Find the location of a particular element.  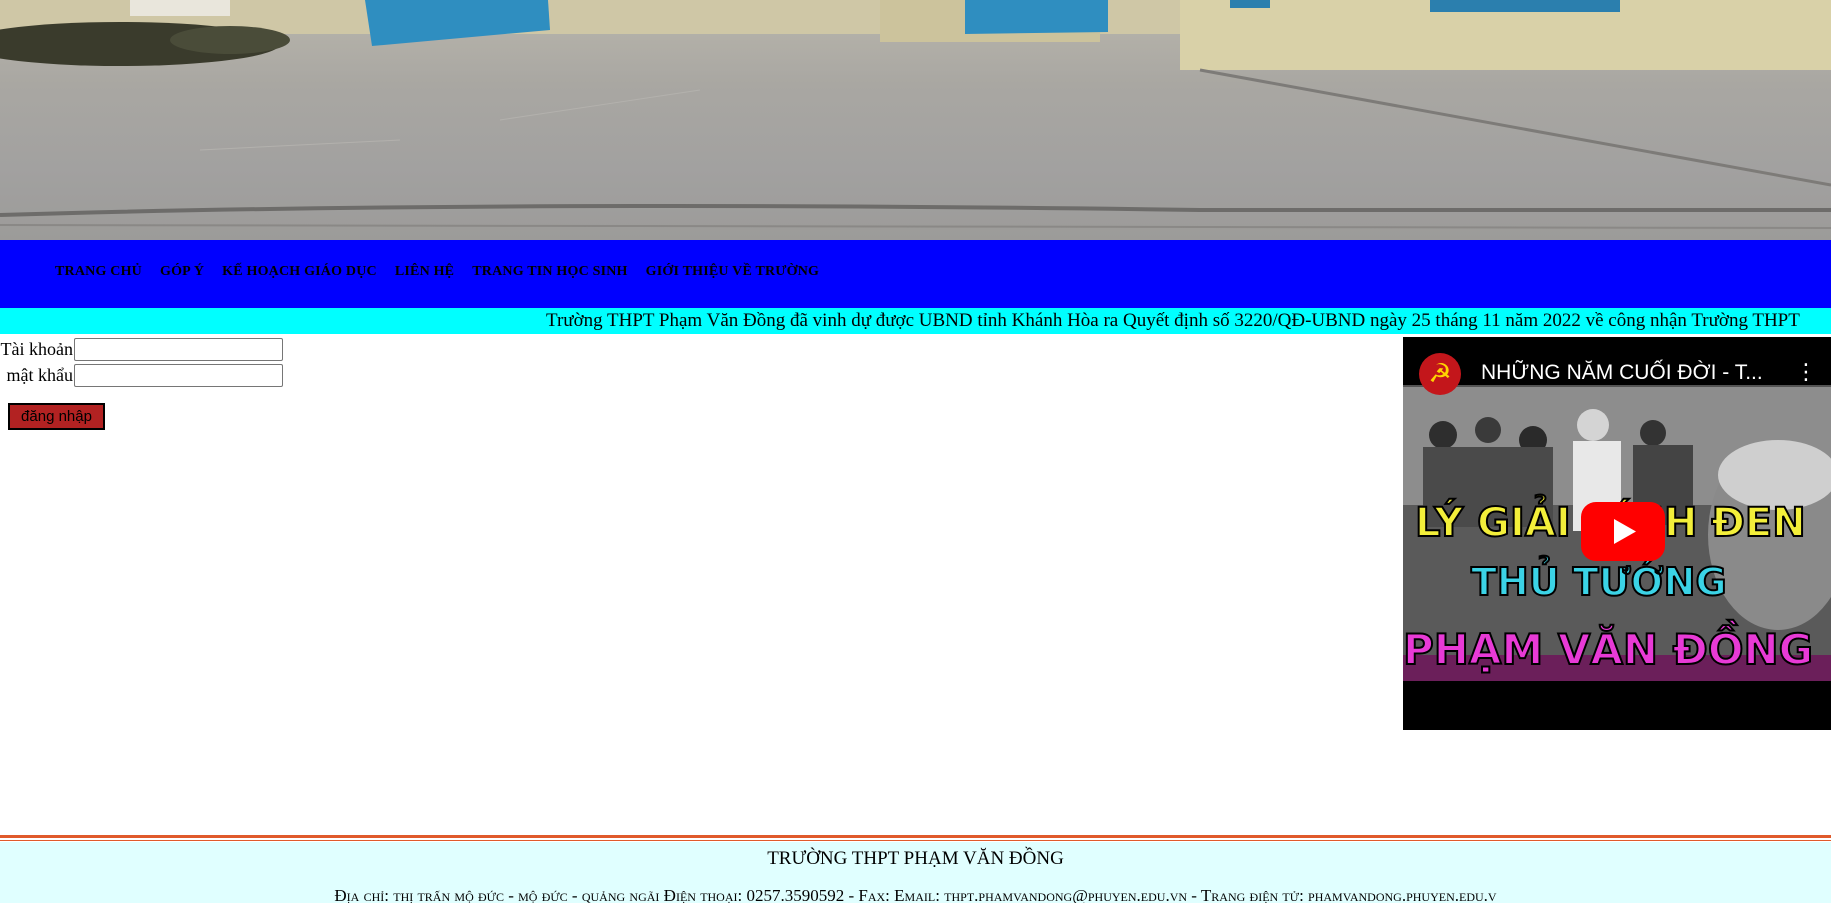

password-input is located at coordinates (178, 375).